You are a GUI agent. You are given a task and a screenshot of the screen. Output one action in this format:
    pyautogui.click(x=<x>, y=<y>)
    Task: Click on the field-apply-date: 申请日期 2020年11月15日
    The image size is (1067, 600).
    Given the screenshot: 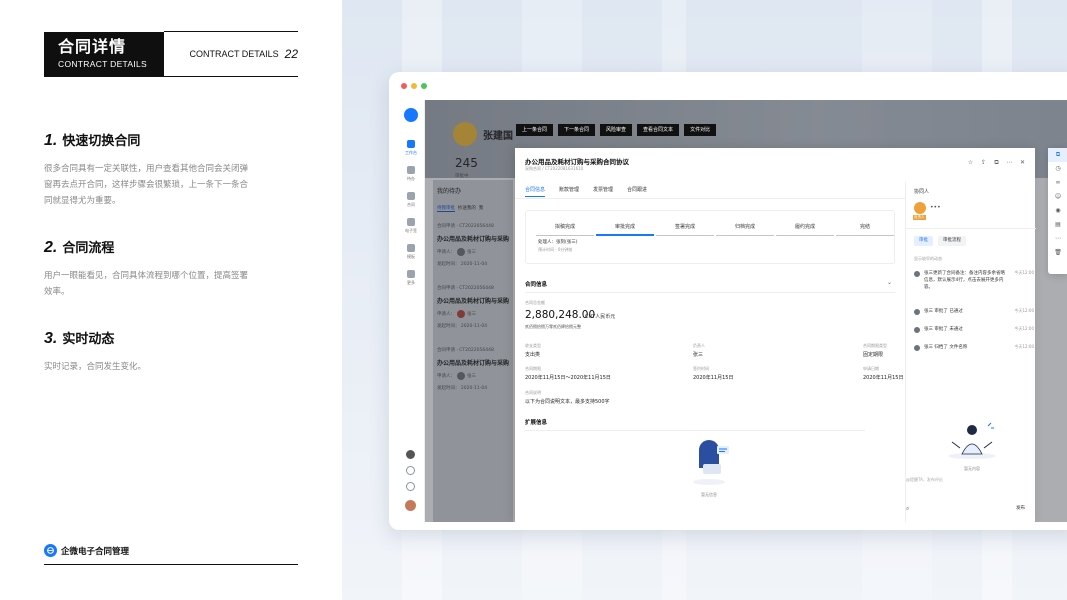 What is the action you would take?
    pyautogui.click(x=883, y=373)
    